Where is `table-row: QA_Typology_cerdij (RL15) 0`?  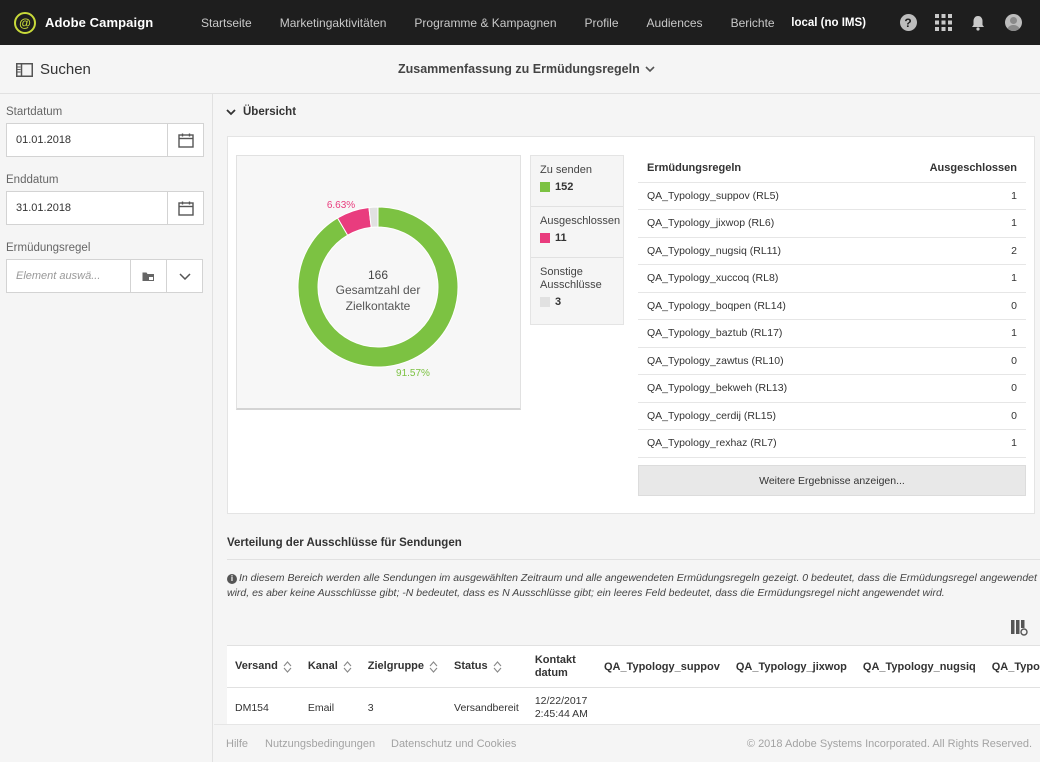
table-row: QA_Typology_cerdij (RL15) 0 is located at coordinates (832, 416).